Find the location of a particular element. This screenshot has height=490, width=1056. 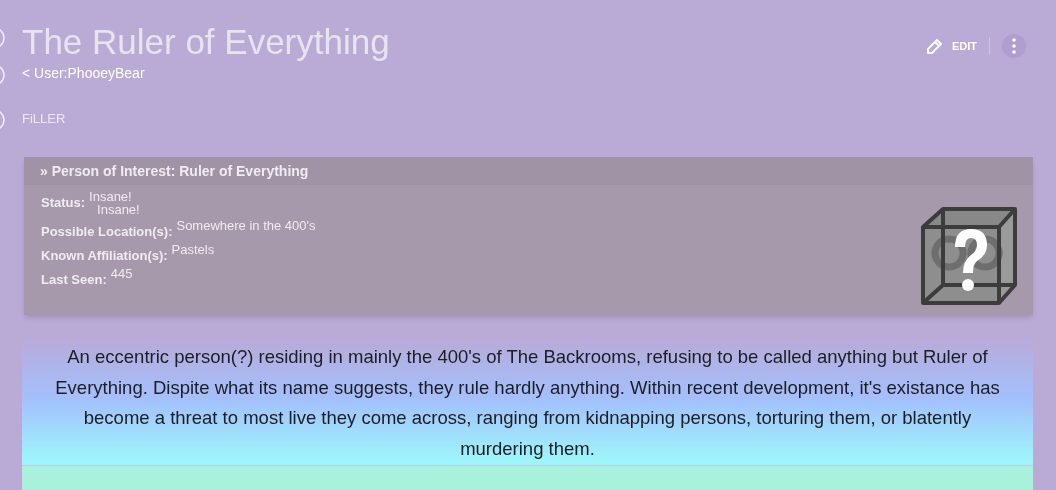

question-cube-icon is located at coordinates (969, 257).